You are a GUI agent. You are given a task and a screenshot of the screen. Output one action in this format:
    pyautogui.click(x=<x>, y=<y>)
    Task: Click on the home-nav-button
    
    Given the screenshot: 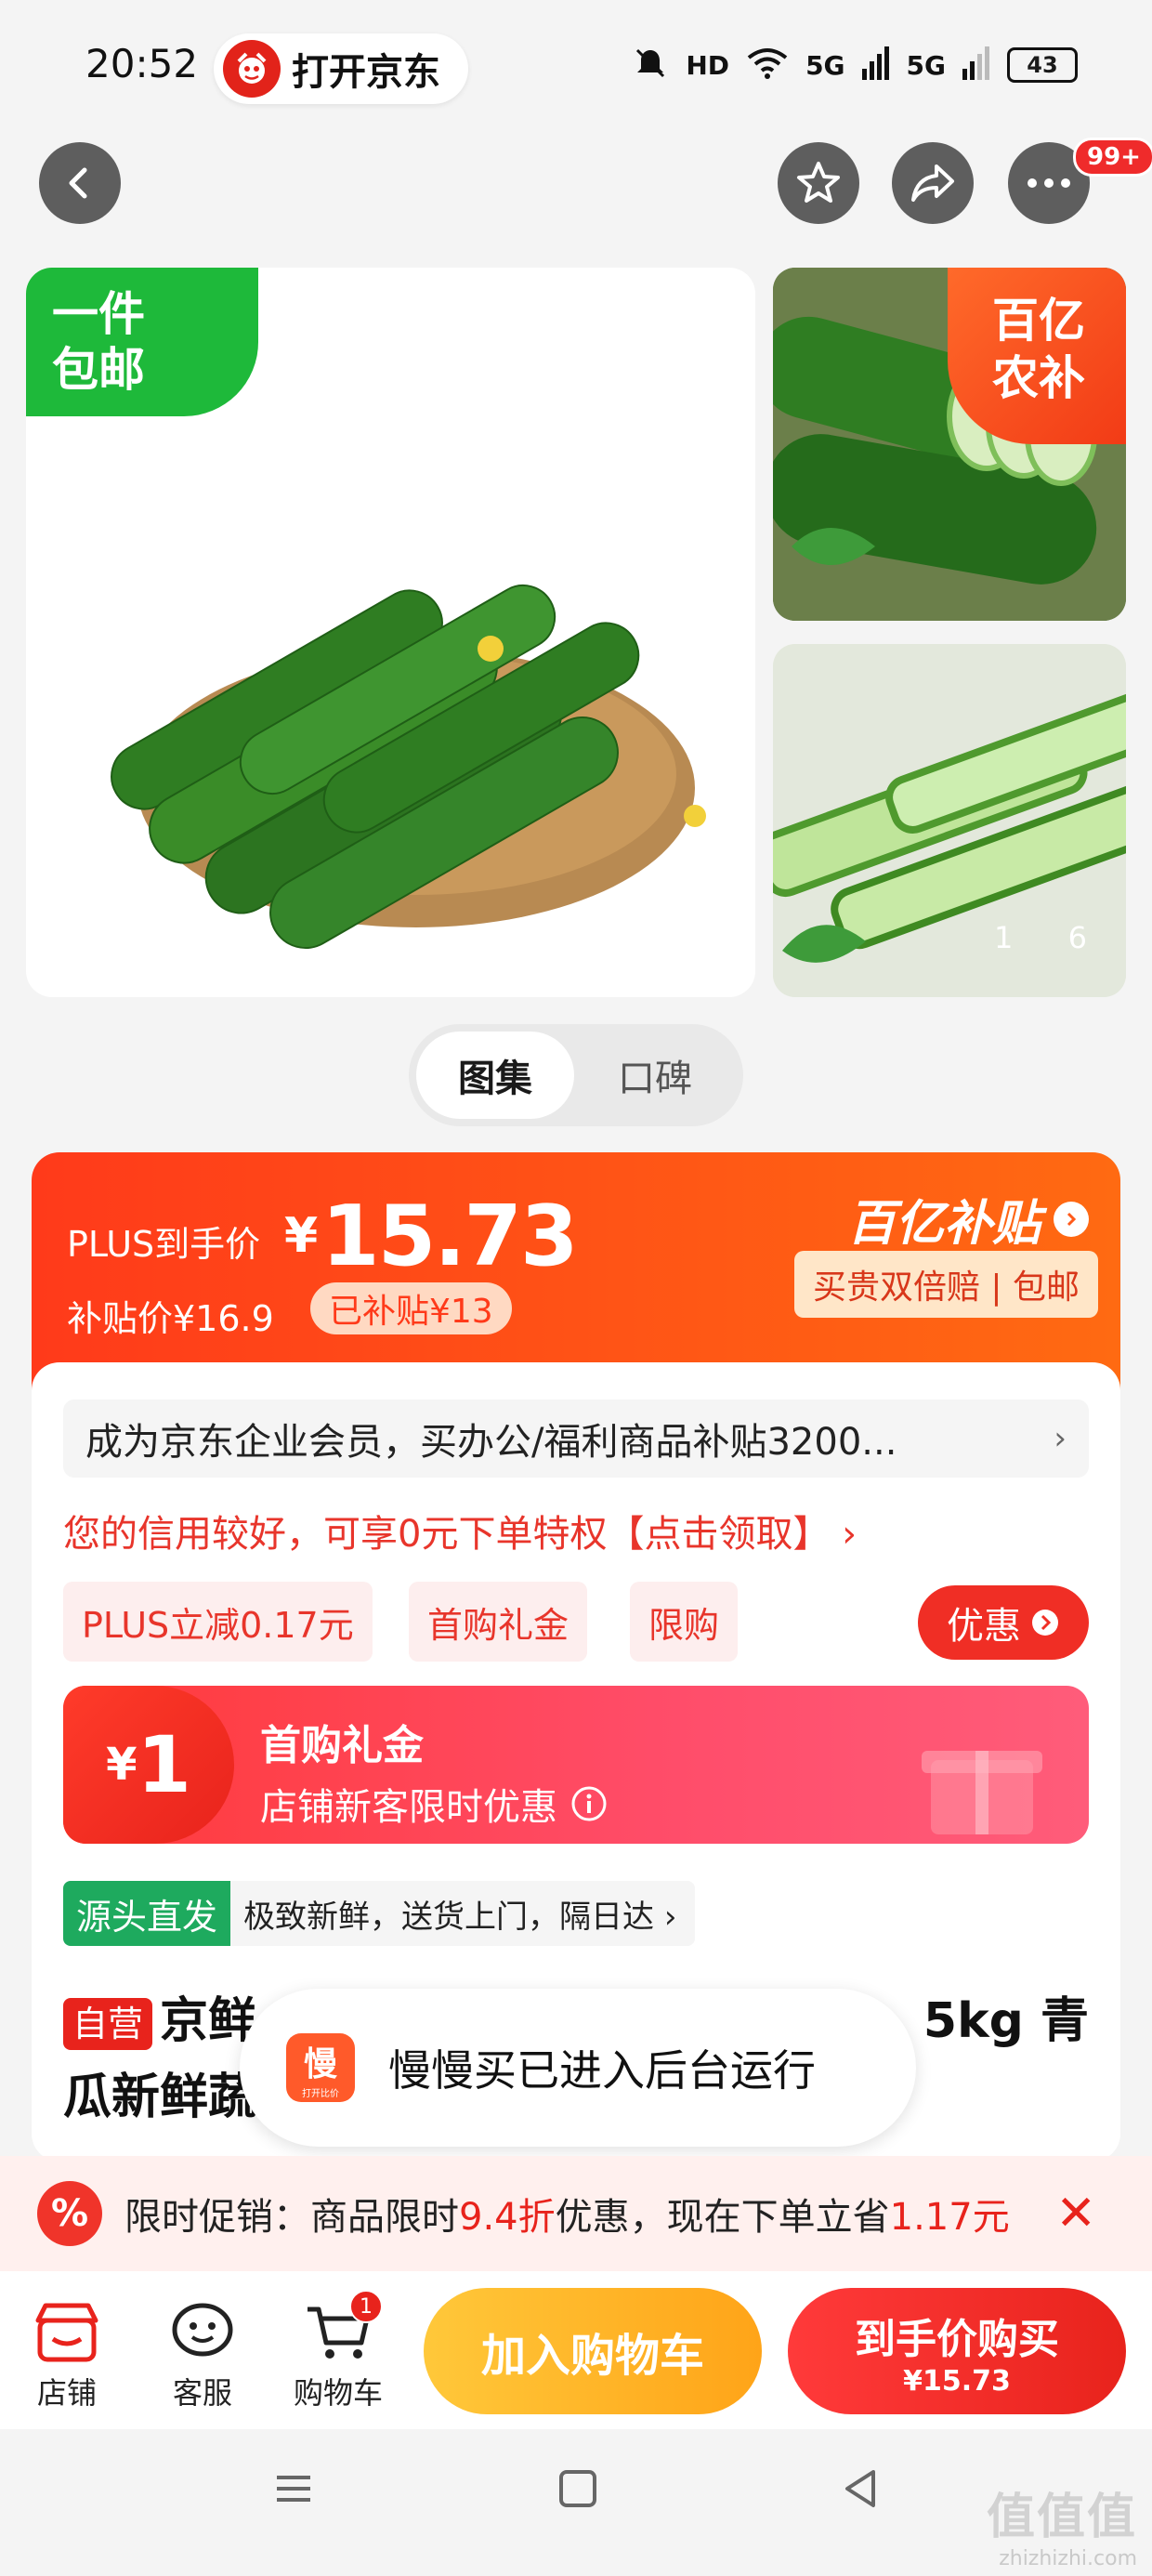 What is the action you would take?
    pyautogui.click(x=578, y=2490)
    